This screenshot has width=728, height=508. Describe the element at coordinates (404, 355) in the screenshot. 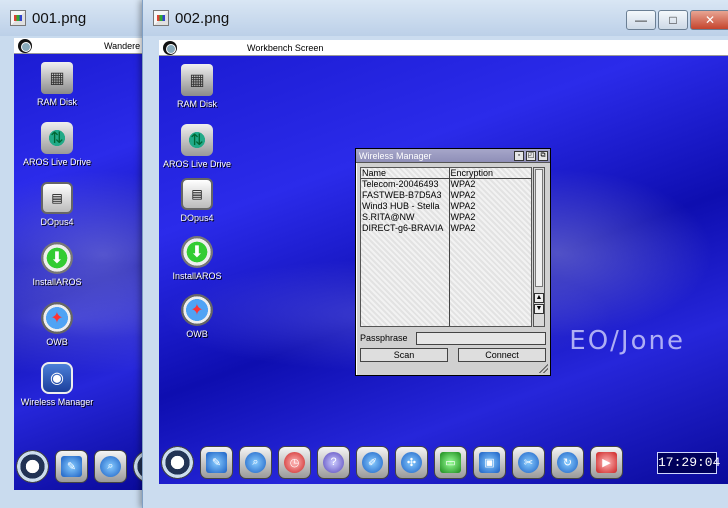

I see `scan-button: Scan` at that location.